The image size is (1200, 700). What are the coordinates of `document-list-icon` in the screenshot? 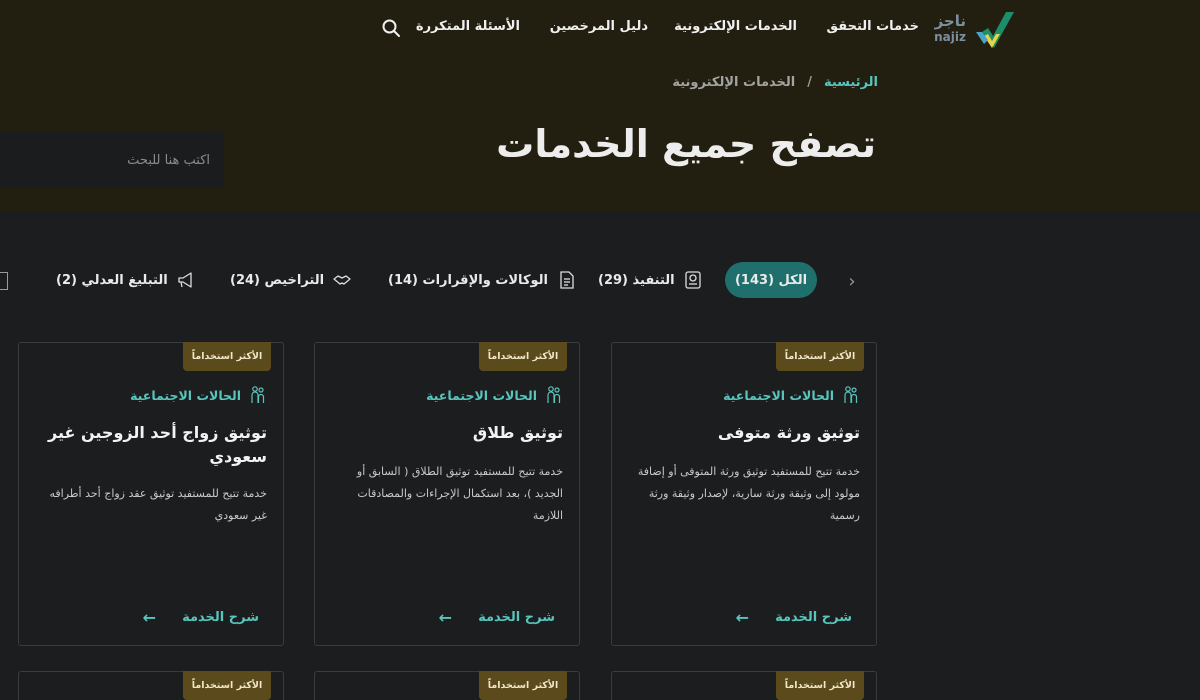 It's located at (567, 280).